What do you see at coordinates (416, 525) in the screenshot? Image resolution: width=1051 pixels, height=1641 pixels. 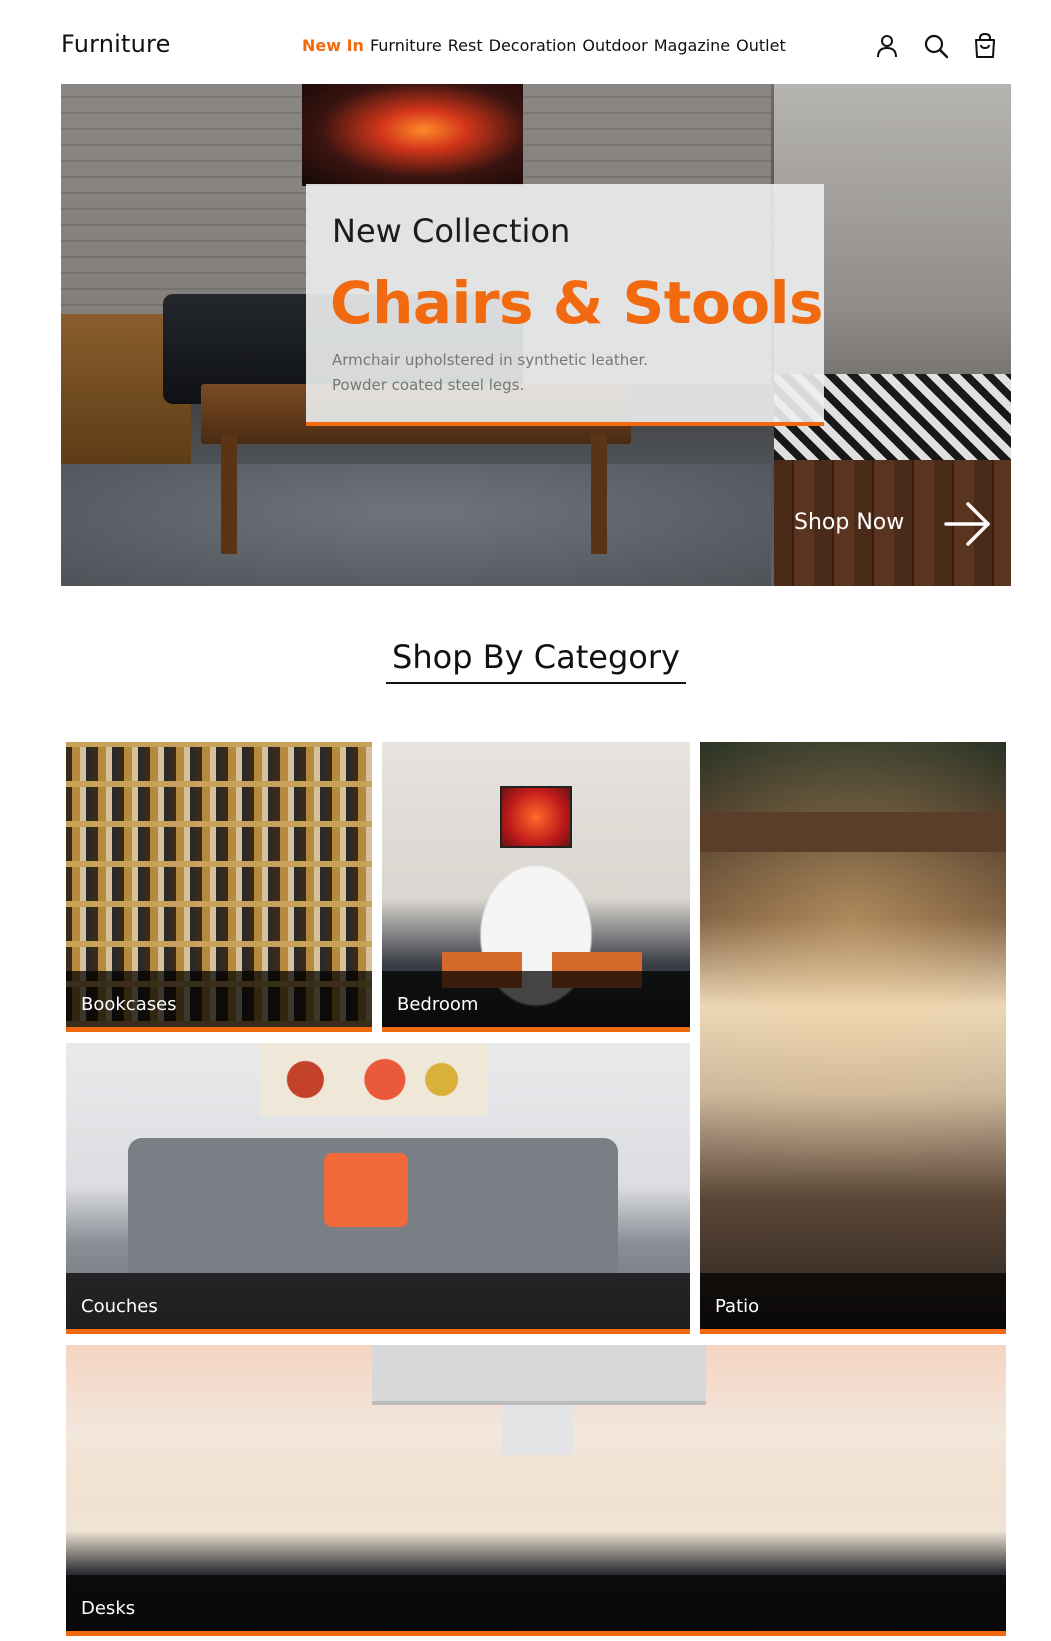 I see `hero-background-rug` at bounding box center [416, 525].